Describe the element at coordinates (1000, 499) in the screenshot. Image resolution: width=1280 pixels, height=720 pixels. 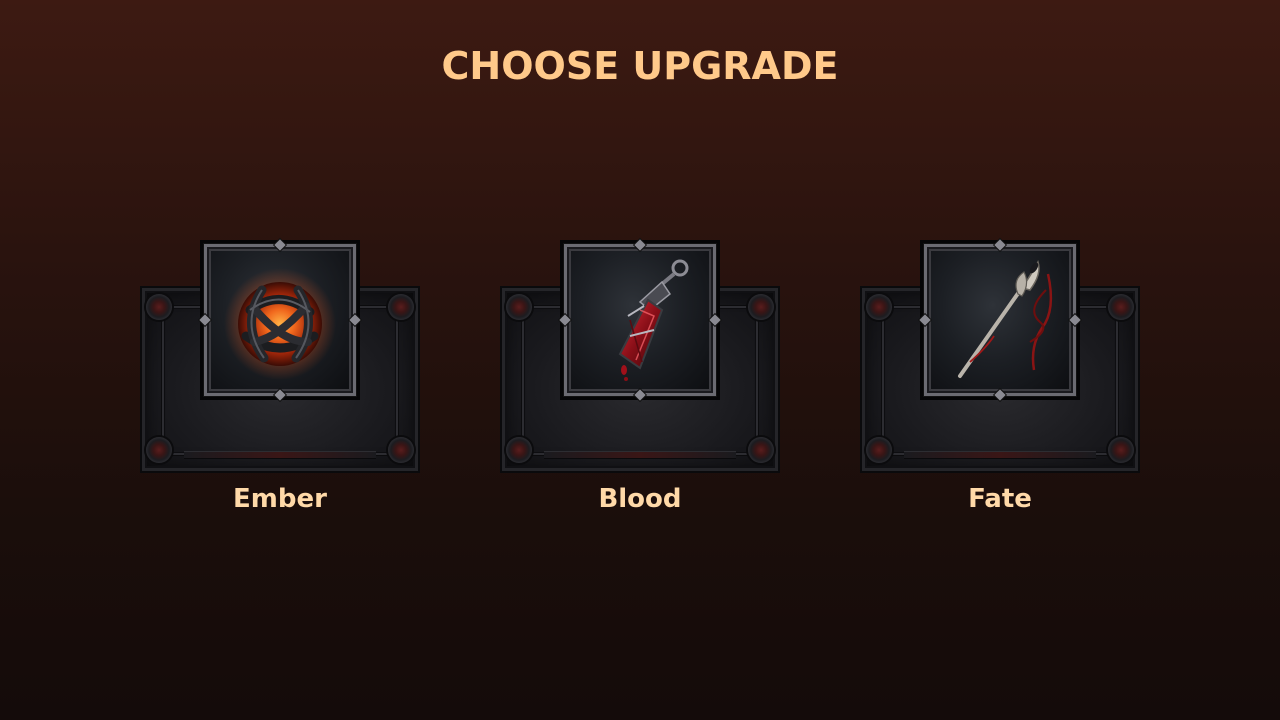
I see `upgrade-label: Fate` at that location.